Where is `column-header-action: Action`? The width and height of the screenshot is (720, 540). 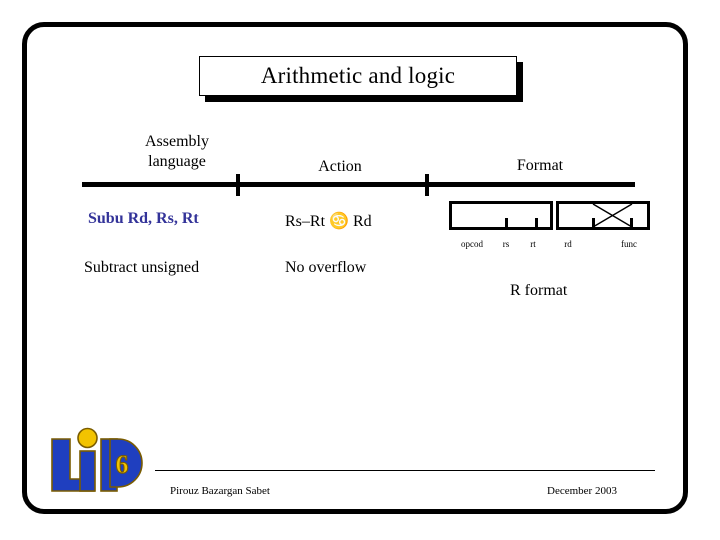
column-header-action: Action is located at coordinates (340, 166).